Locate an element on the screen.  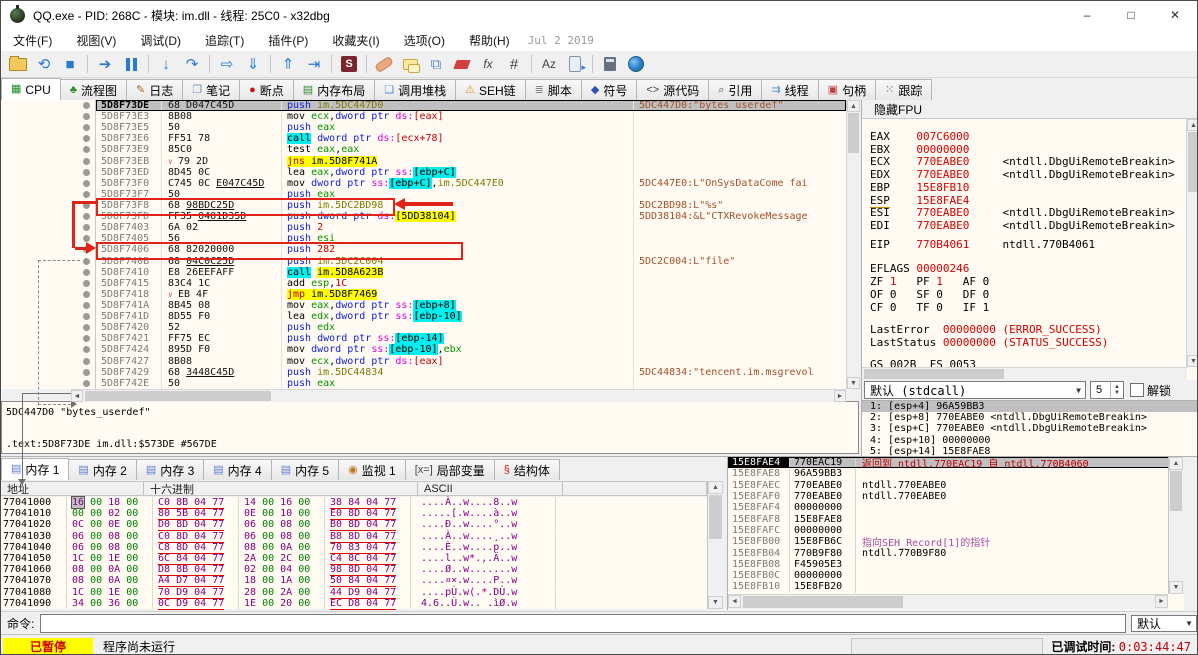
tab-trace: ⁙ 跟踪 is located at coordinates (904, 89).